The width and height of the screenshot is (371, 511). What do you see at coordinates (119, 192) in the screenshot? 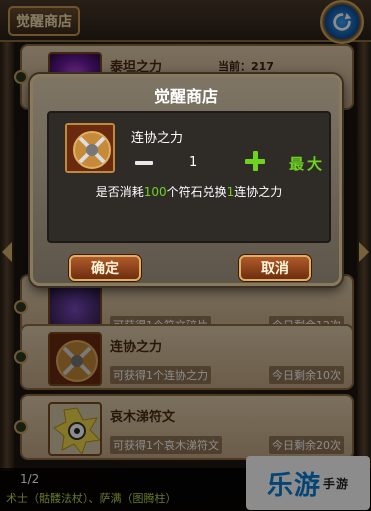
I see `confirm-prefix: 是否消耗` at bounding box center [119, 192].